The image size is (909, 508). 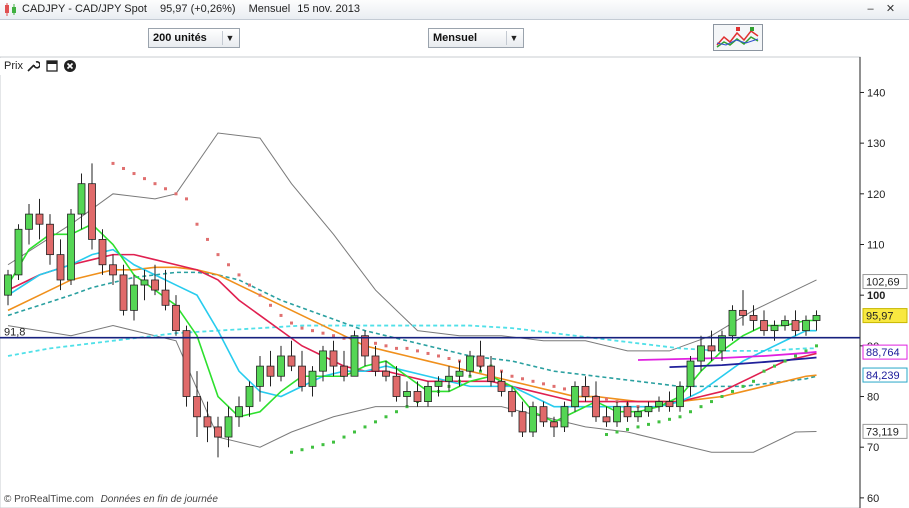 I want to click on horizontal-level-label: 91,8, so click(x=14, y=333).